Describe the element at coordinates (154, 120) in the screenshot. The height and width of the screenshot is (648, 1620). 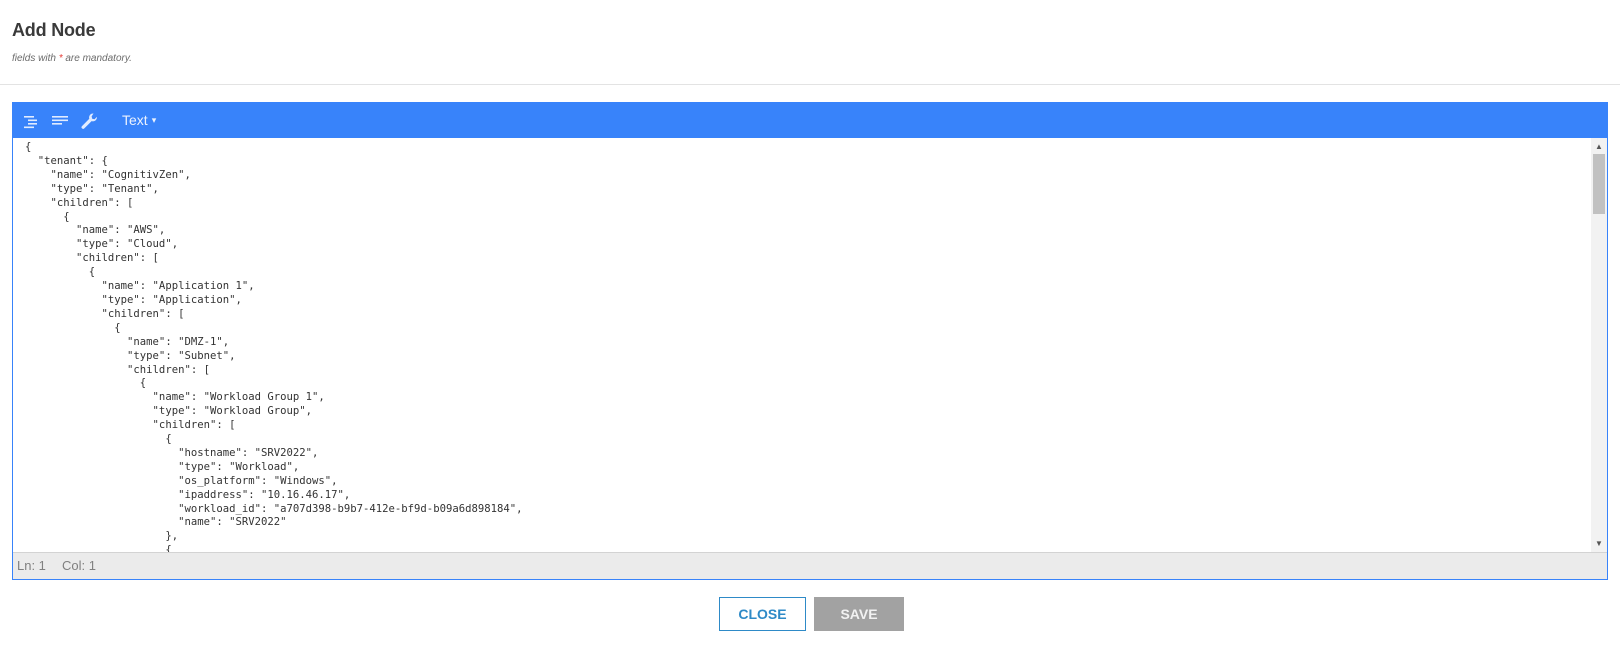
I see `chevron-down-icon: ▾` at that location.